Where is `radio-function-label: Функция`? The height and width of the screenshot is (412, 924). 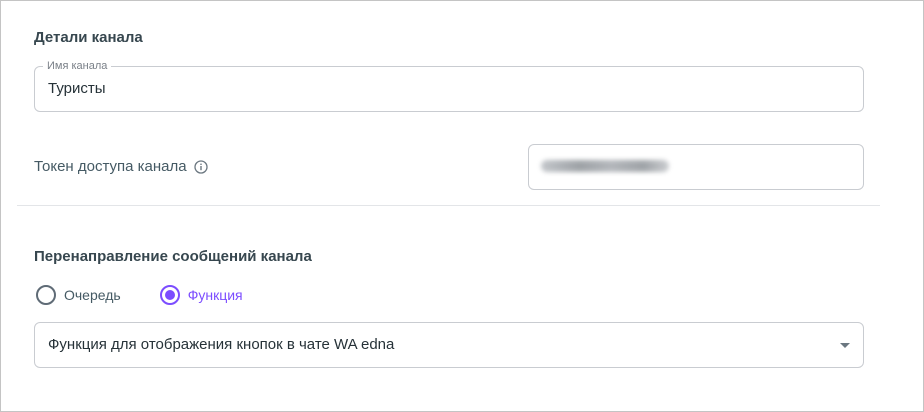
radio-function-label: Функция is located at coordinates (215, 295).